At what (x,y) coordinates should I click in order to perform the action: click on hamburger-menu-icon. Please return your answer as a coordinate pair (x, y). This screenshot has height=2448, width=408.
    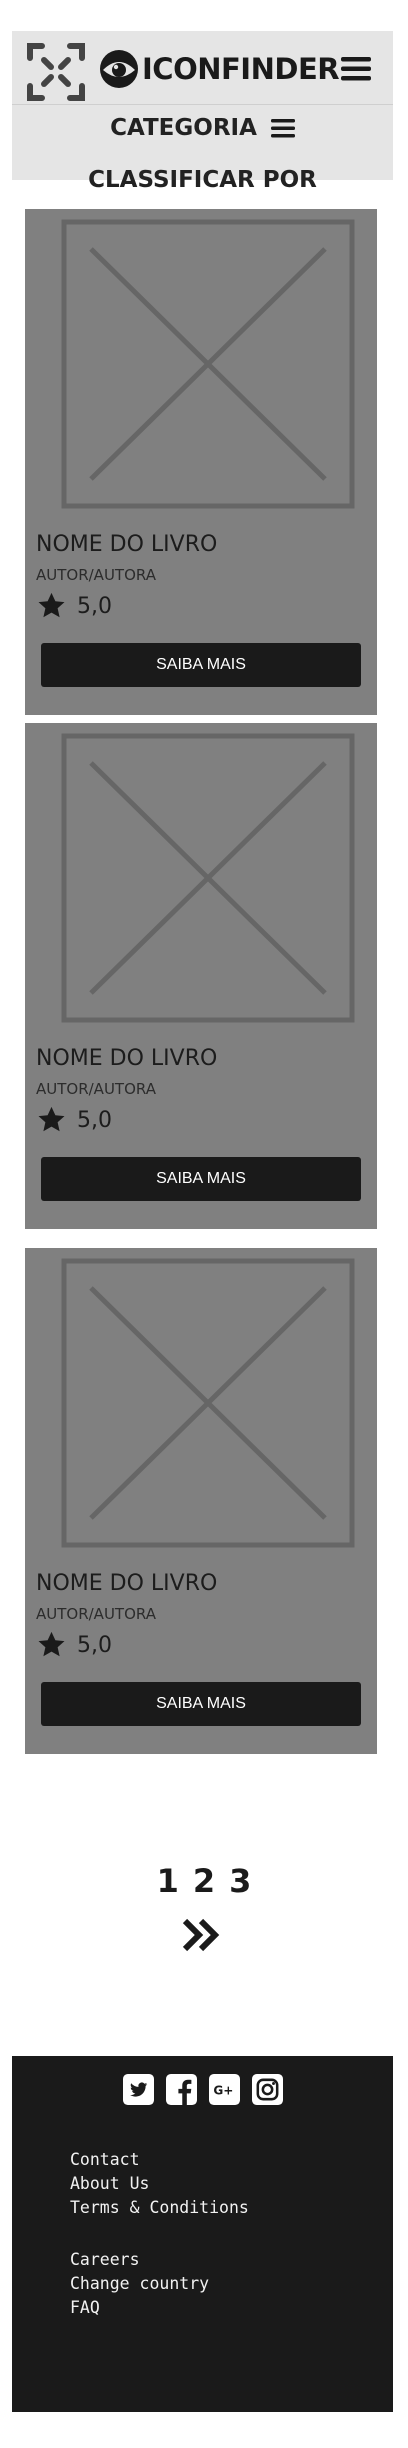
    Looking at the image, I should click on (356, 69).